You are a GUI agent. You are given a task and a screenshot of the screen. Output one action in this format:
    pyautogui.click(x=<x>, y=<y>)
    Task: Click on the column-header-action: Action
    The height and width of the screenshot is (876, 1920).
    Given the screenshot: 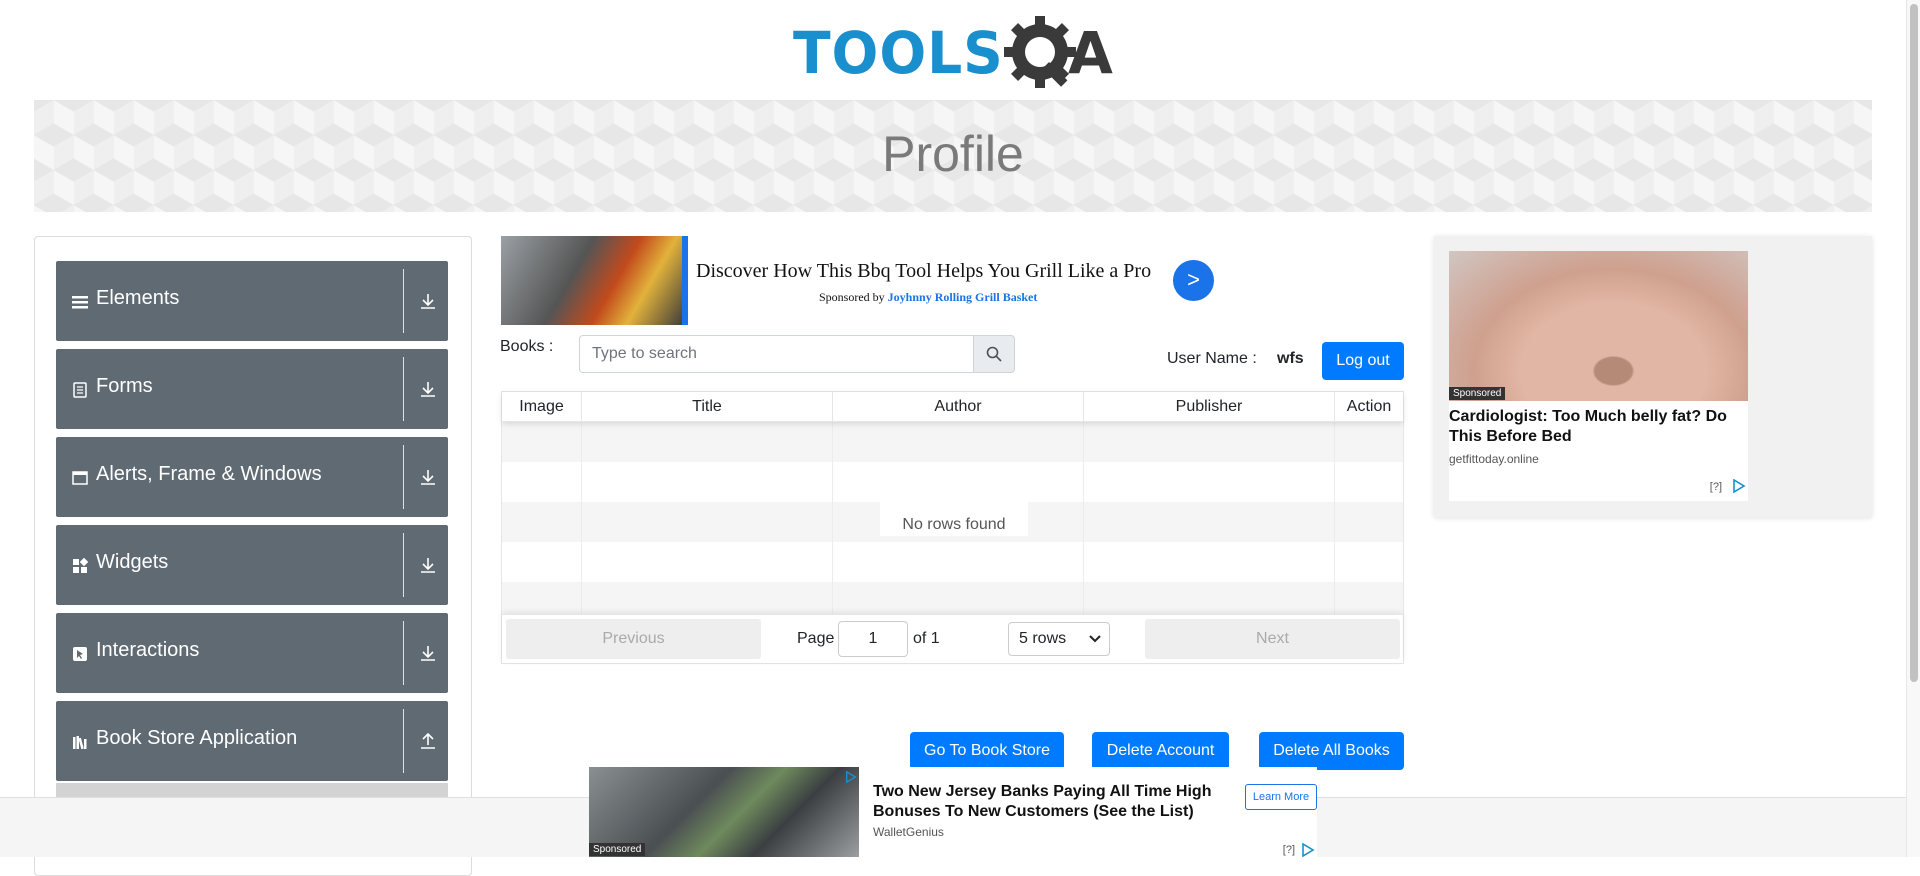 What is the action you would take?
    pyautogui.click(x=1369, y=407)
    